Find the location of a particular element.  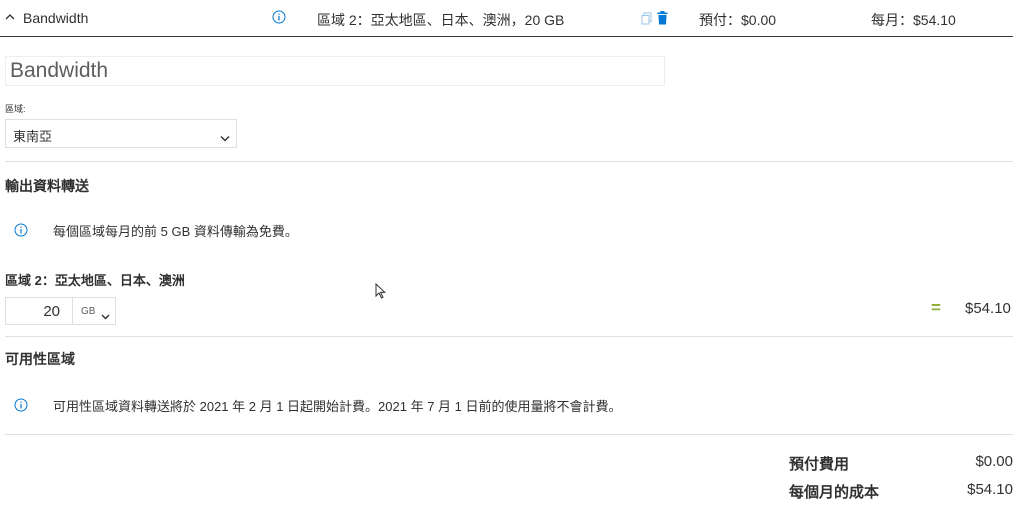

unit-value: GB is located at coordinates (88, 311).